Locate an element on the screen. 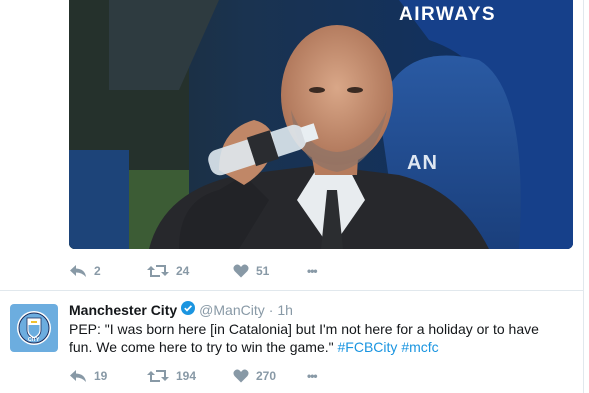 Image resolution: width=589 pixels, height=393 pixels. display-name: Manchester City is located at coordinates (123, 310).